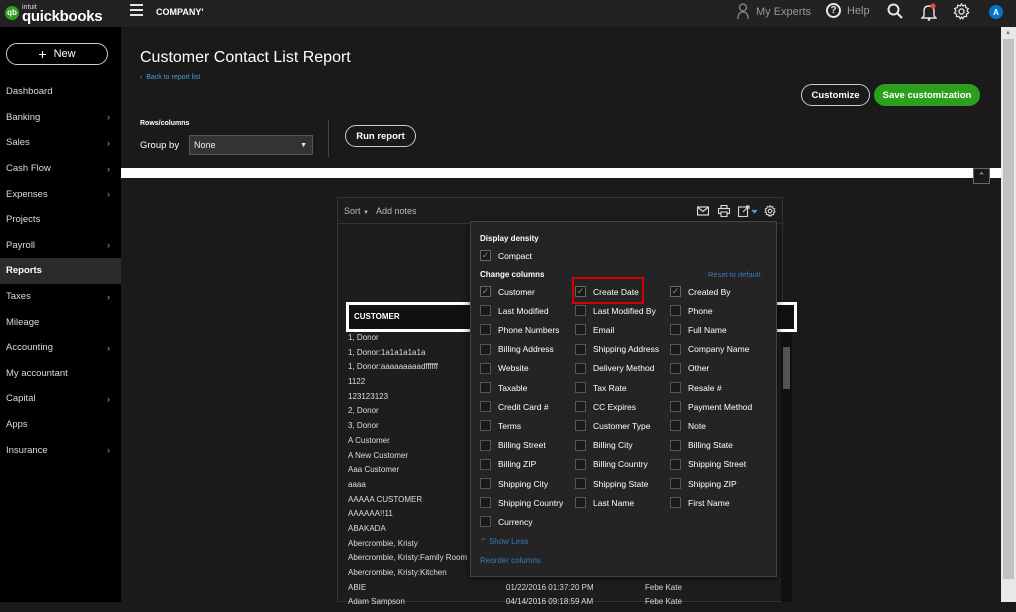  What do you see at coordinates (60, 118) in the screenshot?
I see `sidebar-item-banking: Banking ›` at bounding box center [60, 118].